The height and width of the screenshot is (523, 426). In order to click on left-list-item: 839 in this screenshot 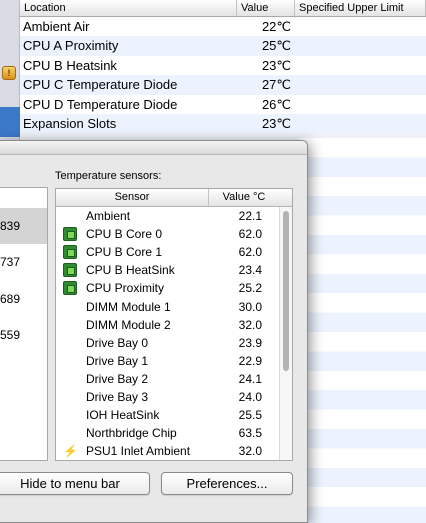, I will do `click(23, 226)`.